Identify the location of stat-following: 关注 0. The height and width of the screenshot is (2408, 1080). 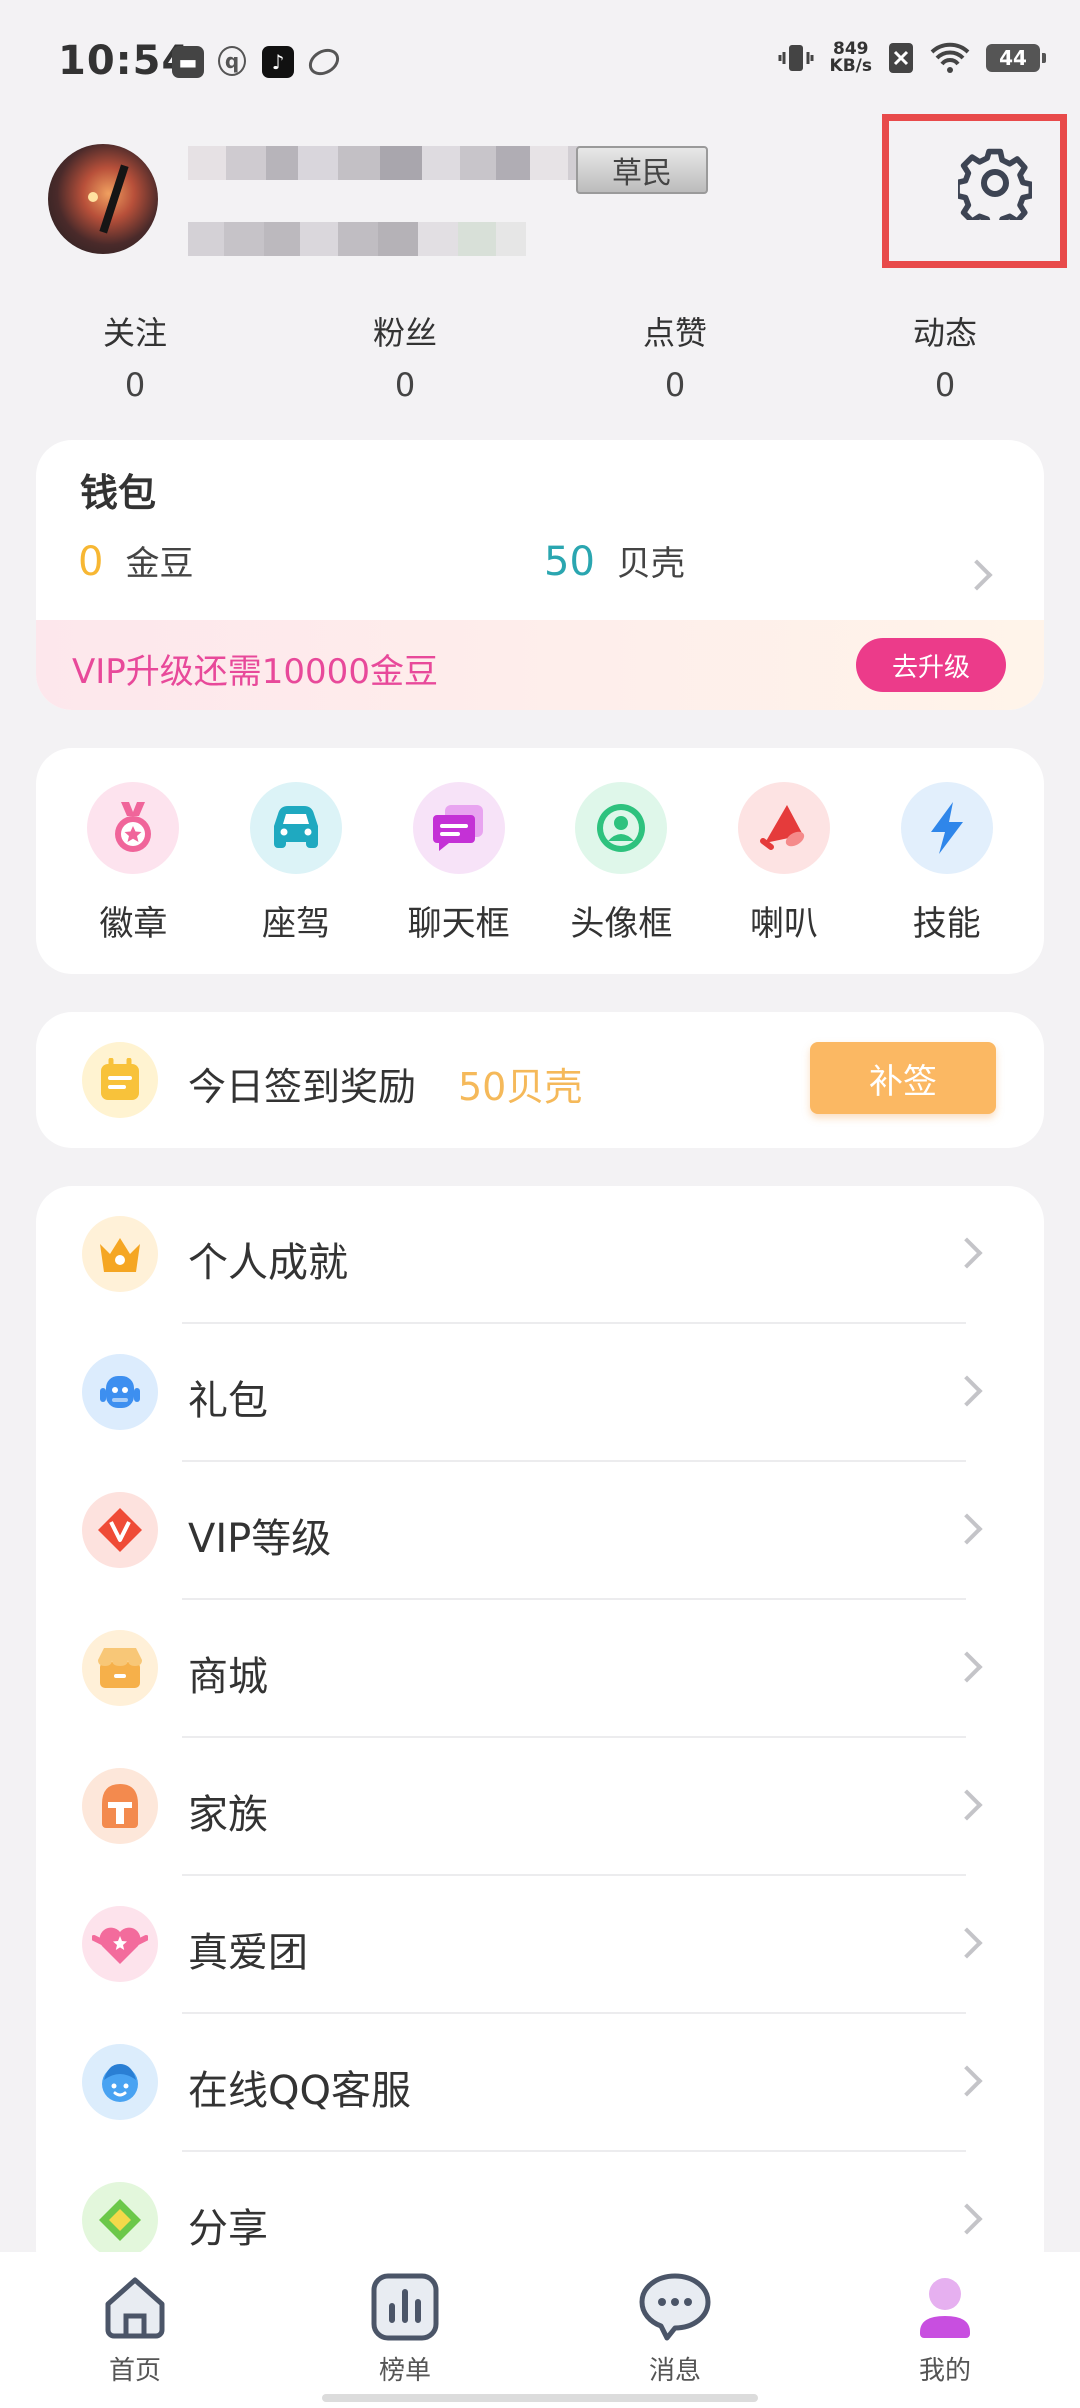
(135, 356).